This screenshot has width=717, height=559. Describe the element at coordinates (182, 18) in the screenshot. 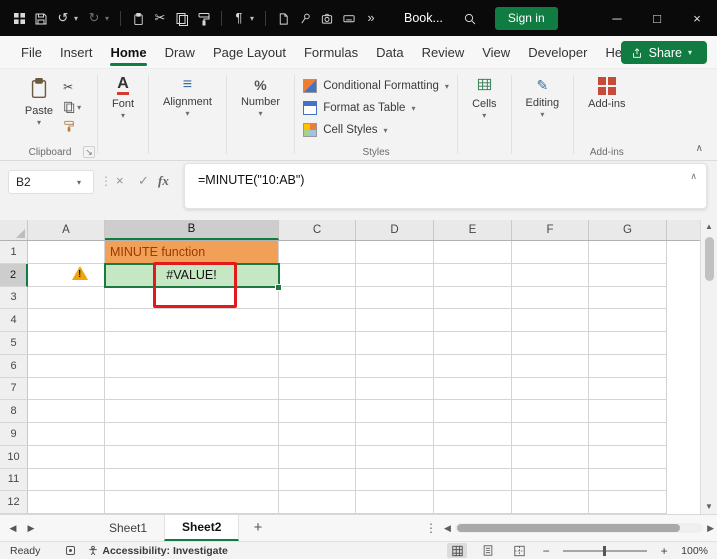

I see `copy-icon` at that location.